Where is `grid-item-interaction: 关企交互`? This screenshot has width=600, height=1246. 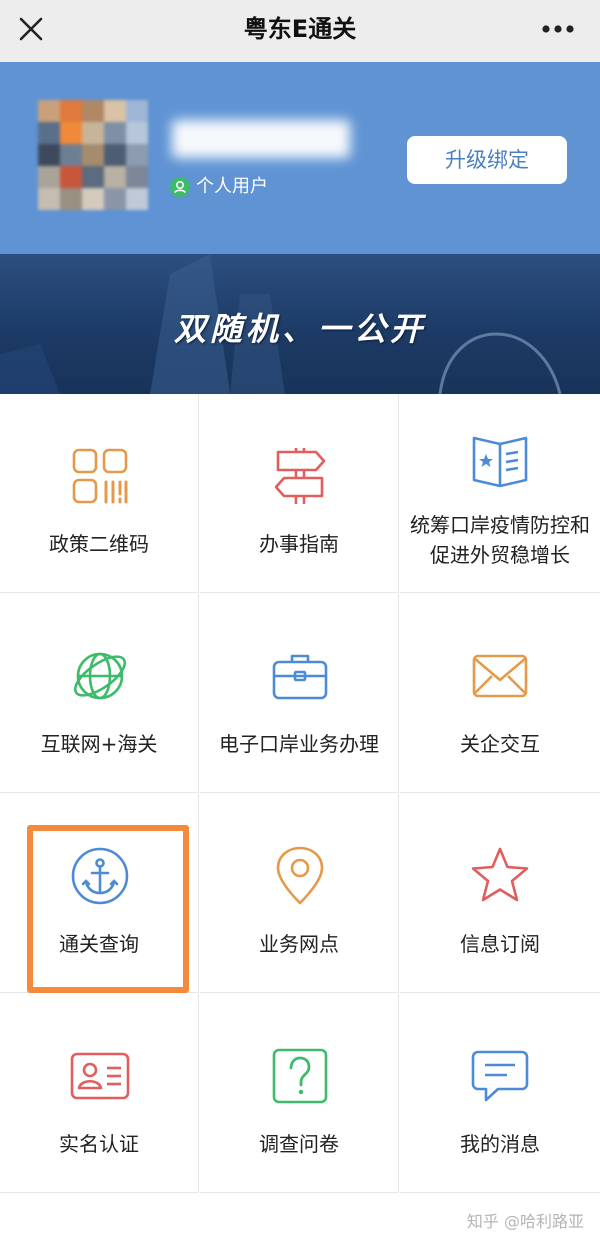
grid-item-interaction: 关企交互 is located at coordinates (500, 693).